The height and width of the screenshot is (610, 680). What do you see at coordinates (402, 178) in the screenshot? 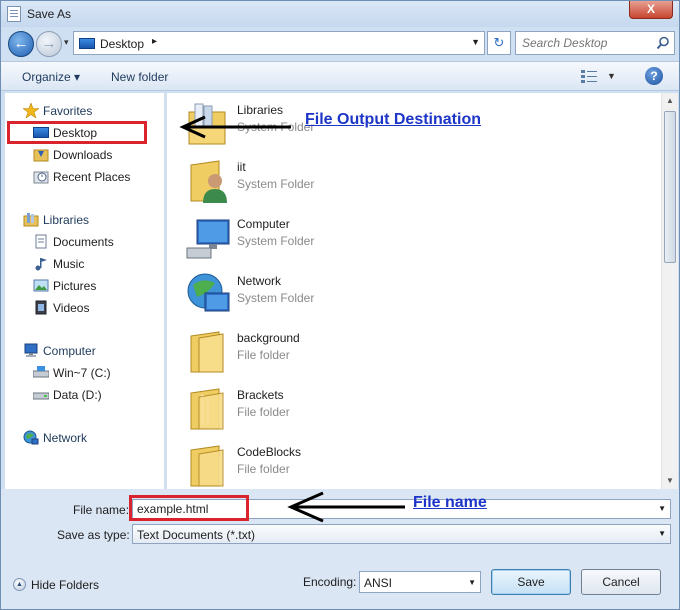
I see `file-item-iit: iit System Folder` at bounding box center [402, 178].